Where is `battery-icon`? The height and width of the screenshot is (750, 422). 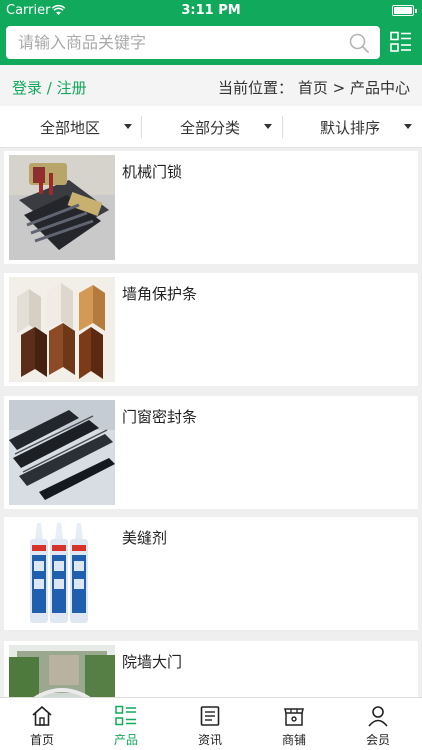 battery-icon is located at coordinates (404, 10).